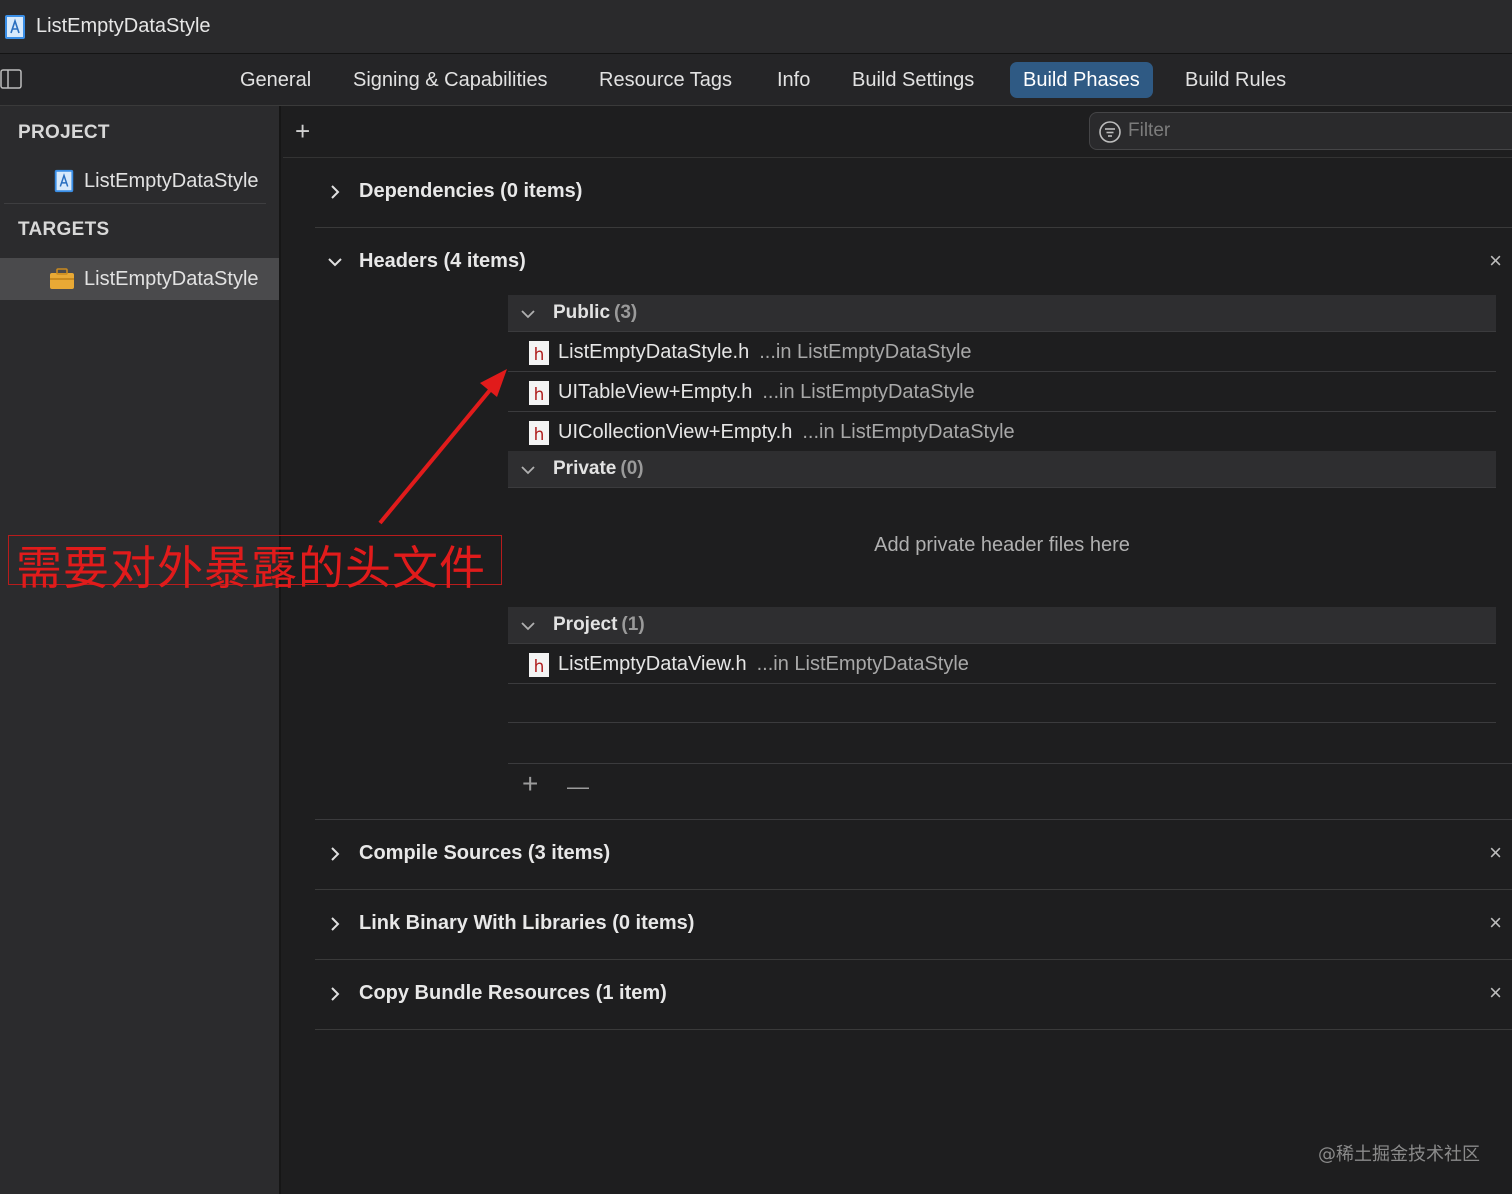  Describe the element at coordinates (11, 79) in the screenshot. I see `sidebar-toggle-icon` at that location.